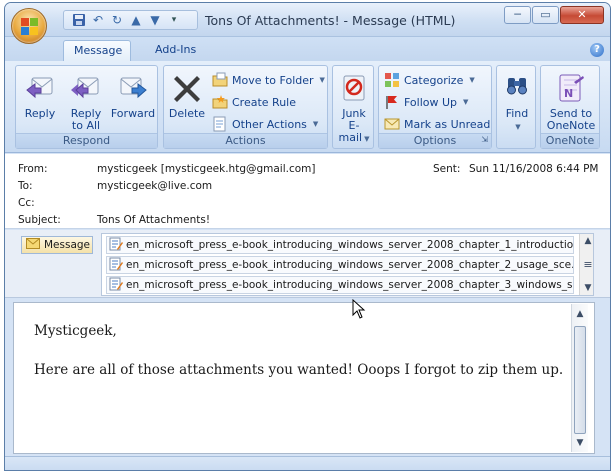 Image resolution: width=615 pixels, height=475 pixels. What do you see at coordinates (254, 102) in the screenshot?
I see `create-rule-button: Create Rule` at bounding box center [254, 102].